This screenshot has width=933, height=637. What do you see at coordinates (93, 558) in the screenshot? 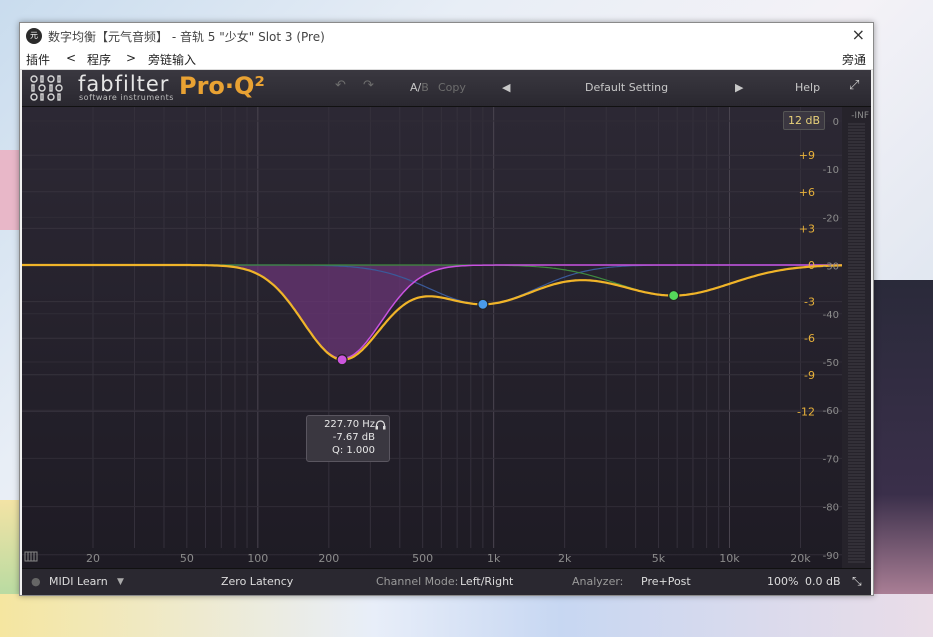
I see `freq-label: 20` at bounding box center [93, 558].